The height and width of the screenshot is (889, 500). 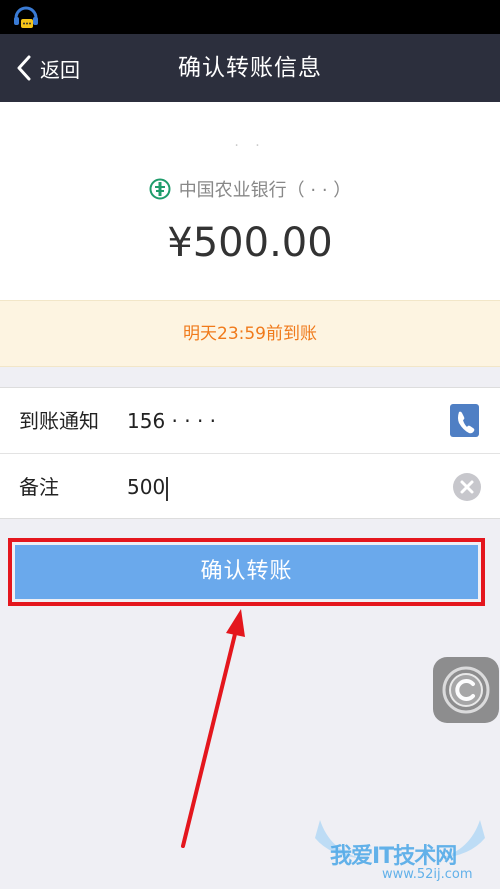 What do you see at coordinates (250, 146) in the screenshot?
I see `recipient-name: · ·` at bounding box center [250, 146].